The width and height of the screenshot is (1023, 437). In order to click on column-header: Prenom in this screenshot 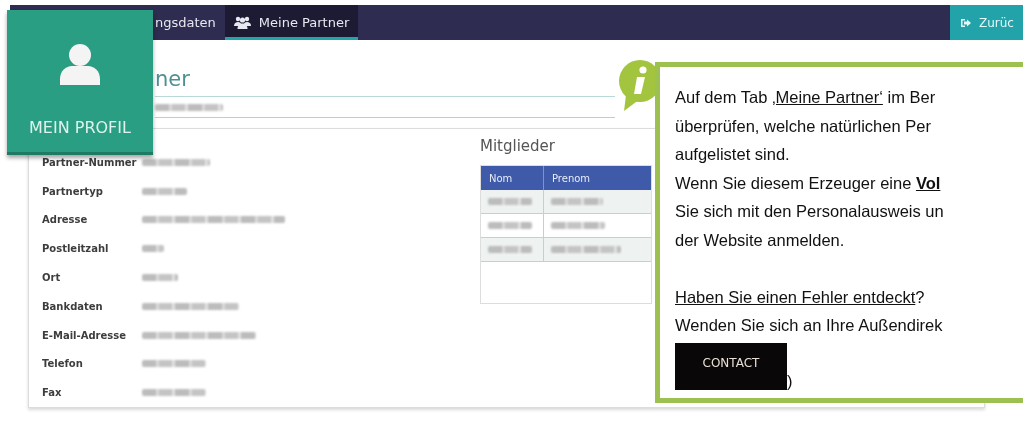, I will do `click(571, 178)`.